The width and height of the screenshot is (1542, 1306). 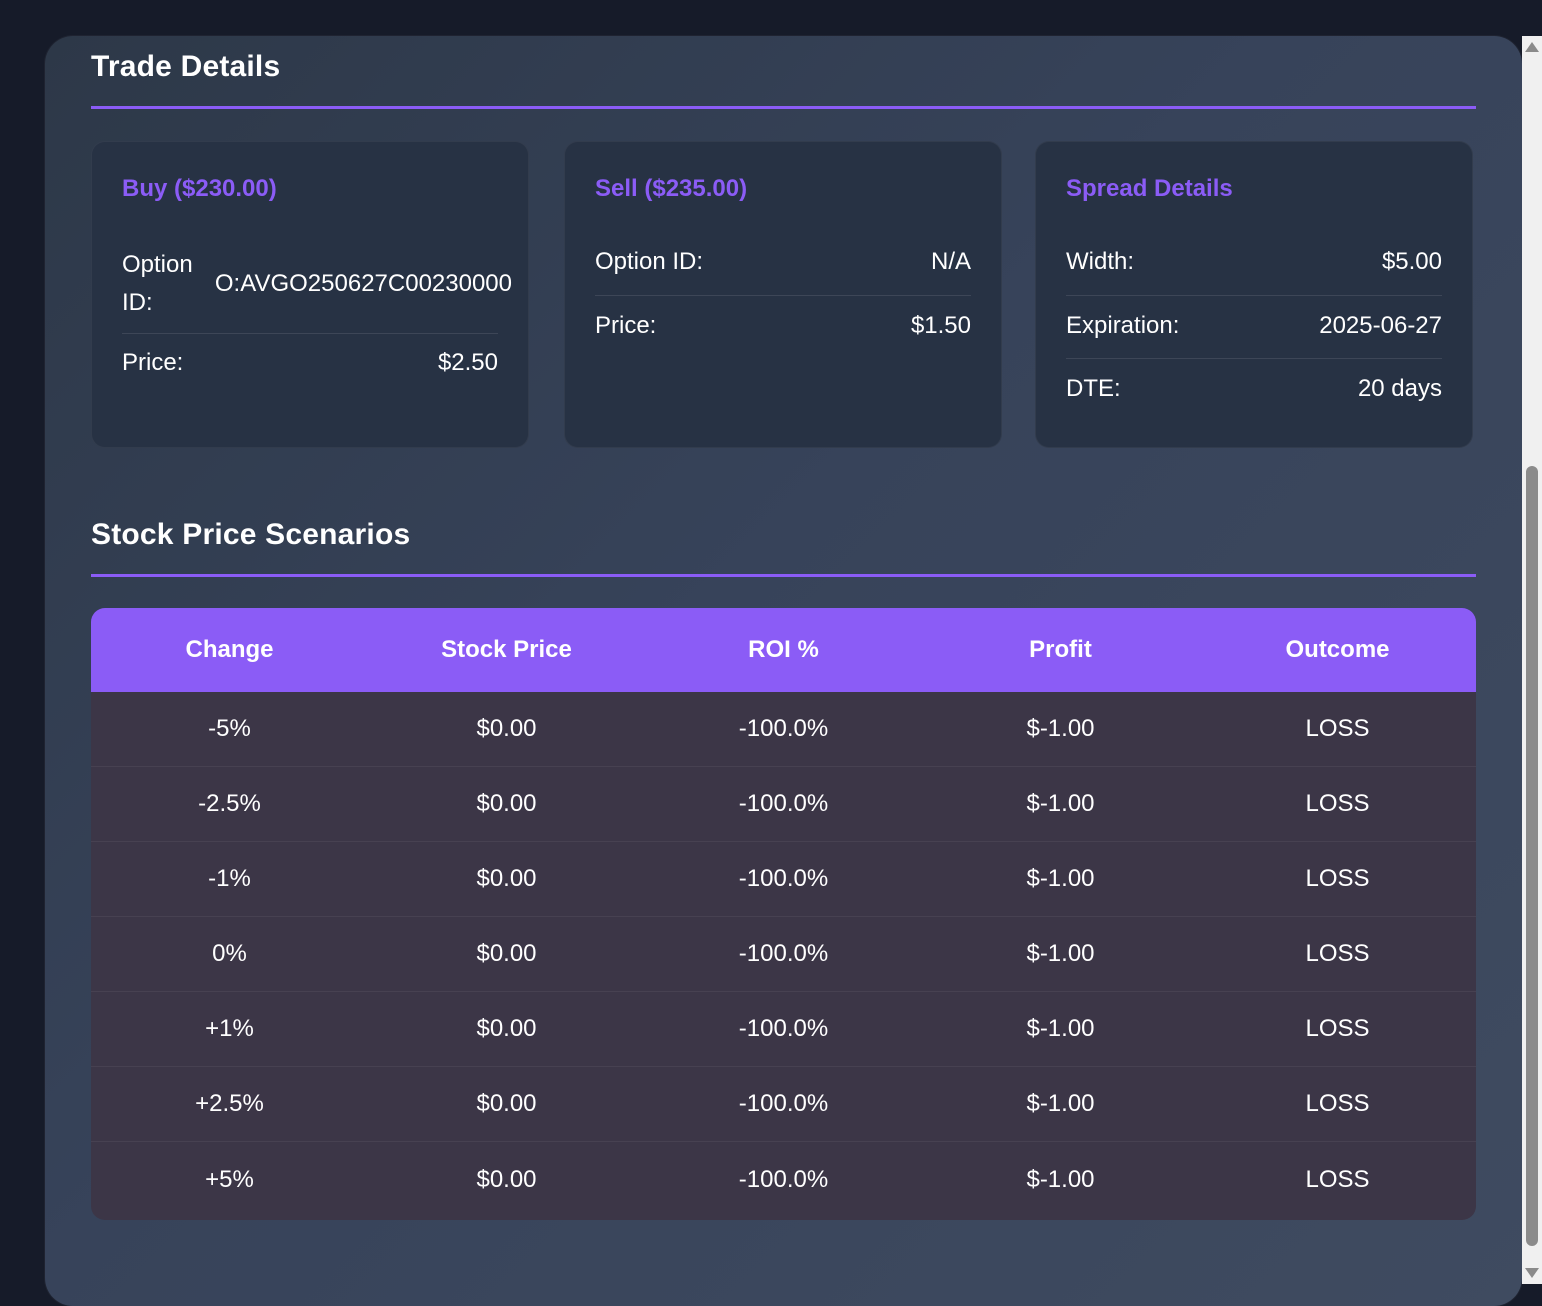 I want to click on vertical-scrollbar, so click(x=1532, y=660).